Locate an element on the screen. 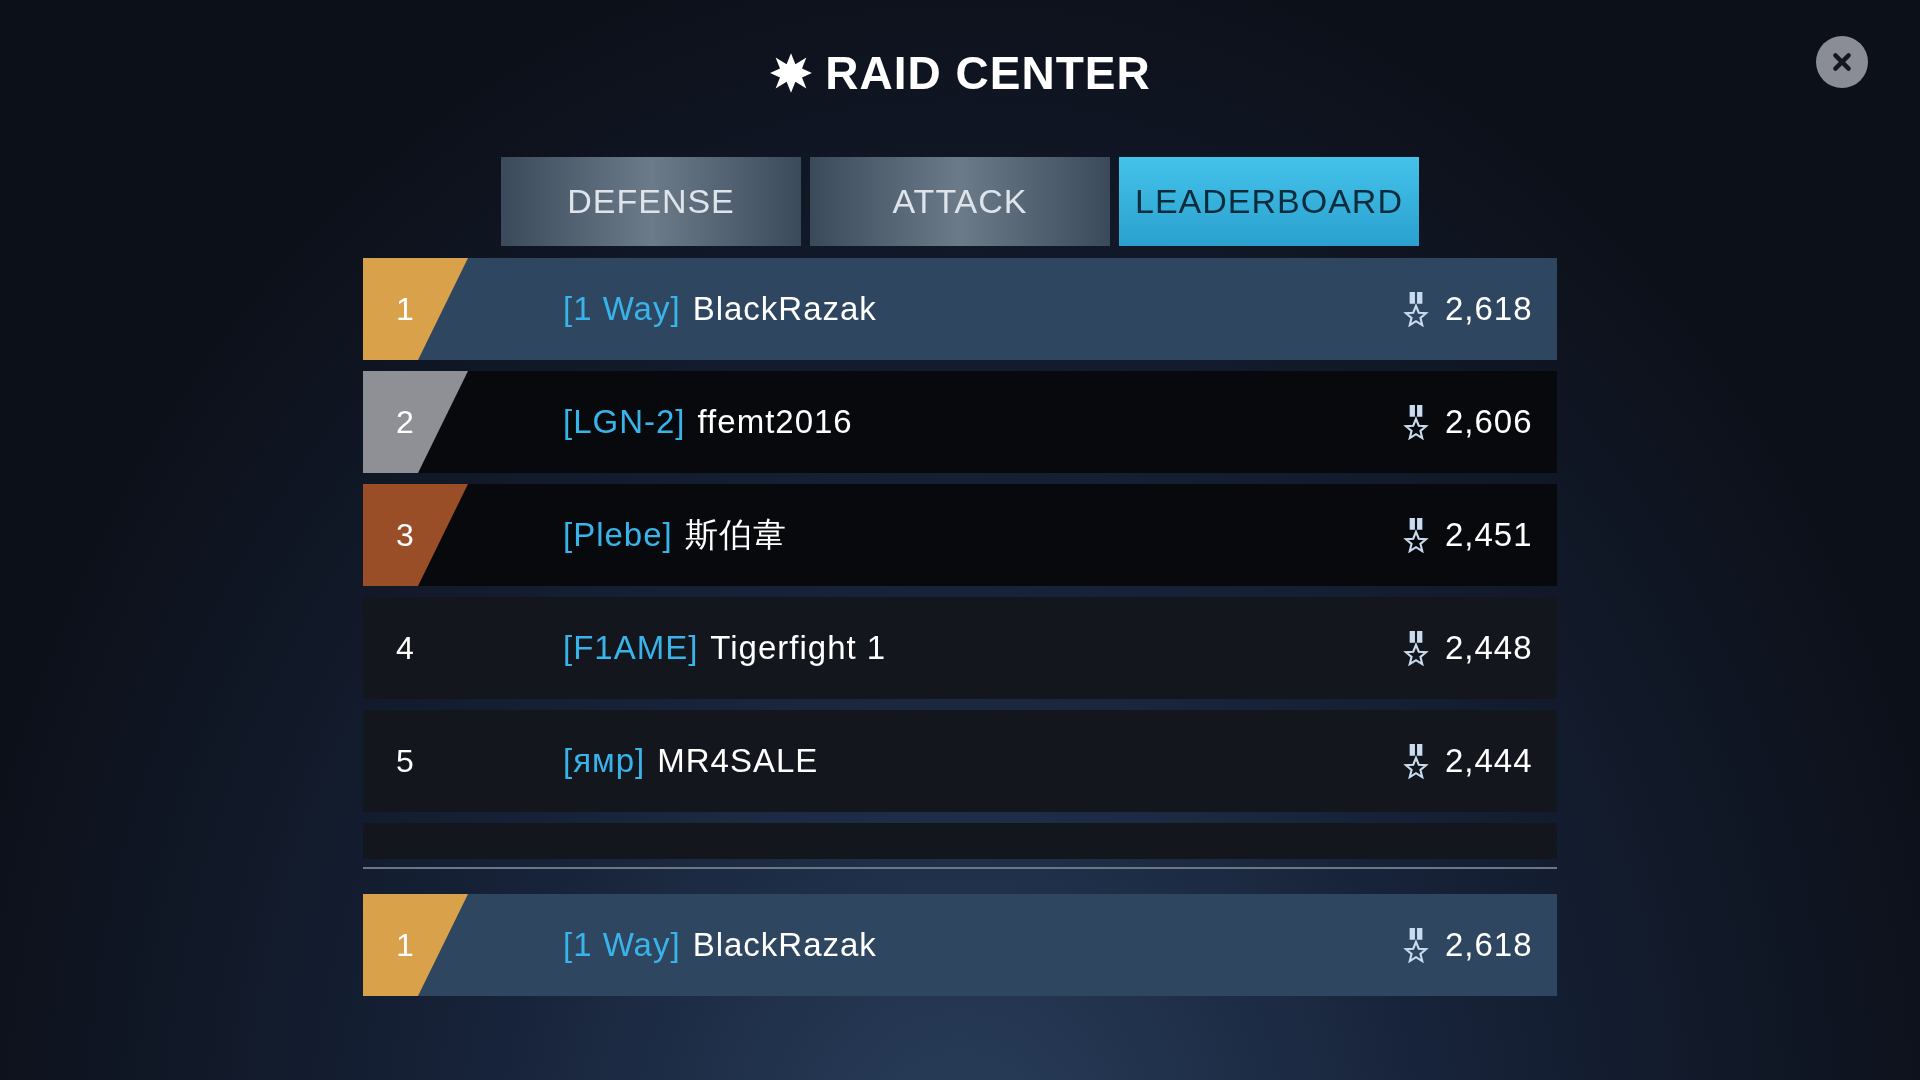 Image resolution: width=1920 pixels, height=1080 pixels. leaderboard-row: 2 [LGN-2] ffemt2016 2,606 is located at coordinates (960, 422).